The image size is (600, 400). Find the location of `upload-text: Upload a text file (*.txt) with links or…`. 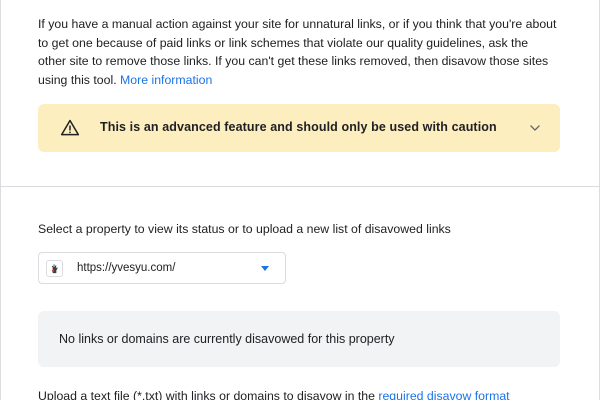

upload-text: Upload a text file (*.txt) with links or… is located at coordinates (206, 394).